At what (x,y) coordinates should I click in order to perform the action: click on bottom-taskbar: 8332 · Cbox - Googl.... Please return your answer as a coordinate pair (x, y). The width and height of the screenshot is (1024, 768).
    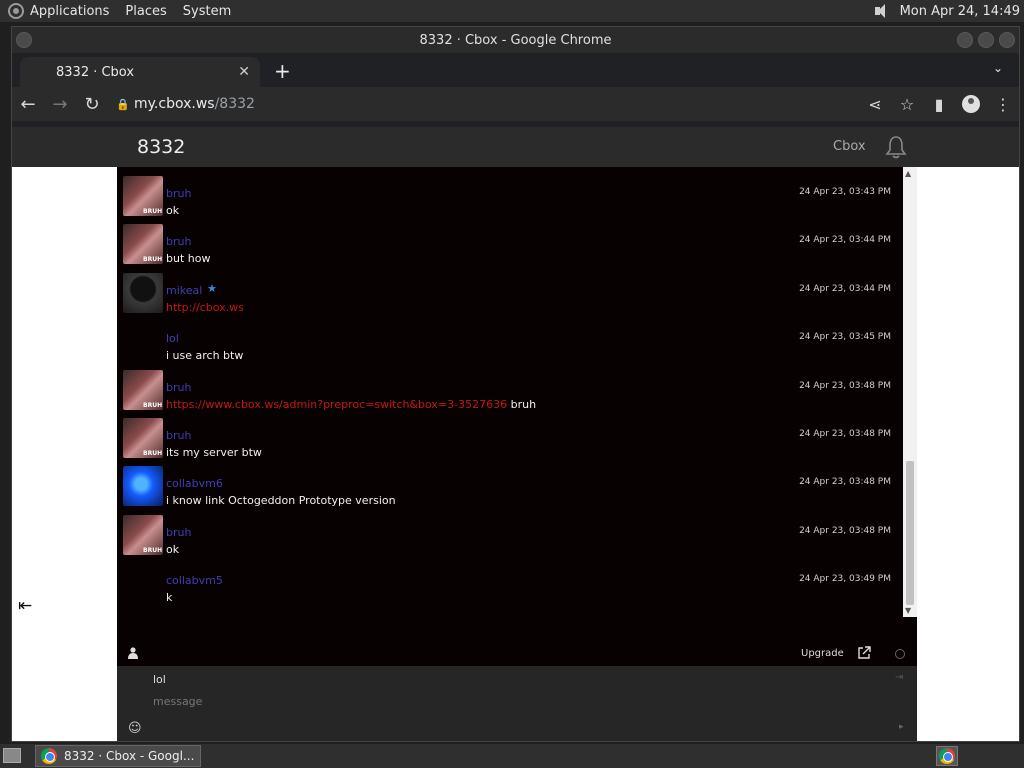
    Looking at the image, I should click on (512, 756).